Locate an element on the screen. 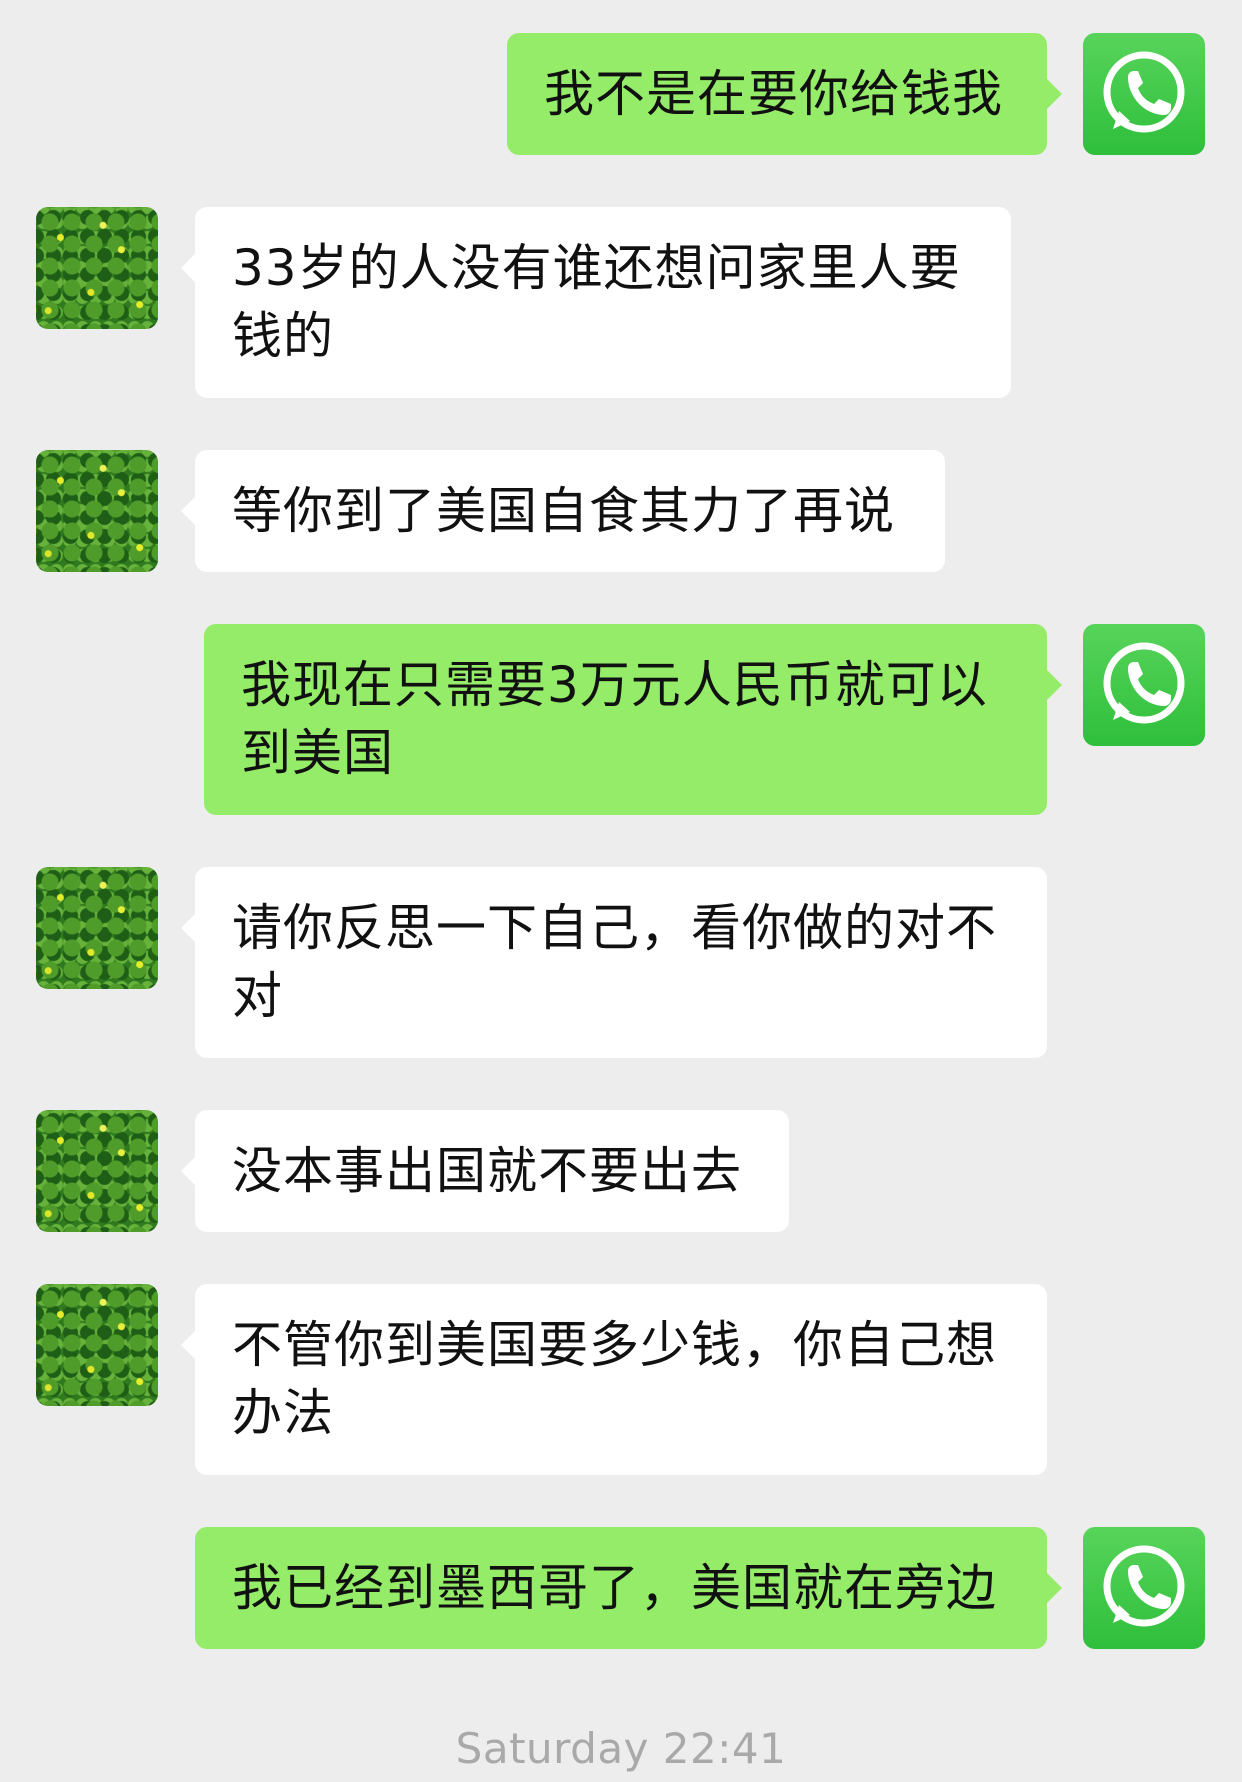 The image size is (1242, 1782). message-bubble-incoming: 33岁的人没有谁还想问家里人要 钱的 is located at coordinates (596, 302).